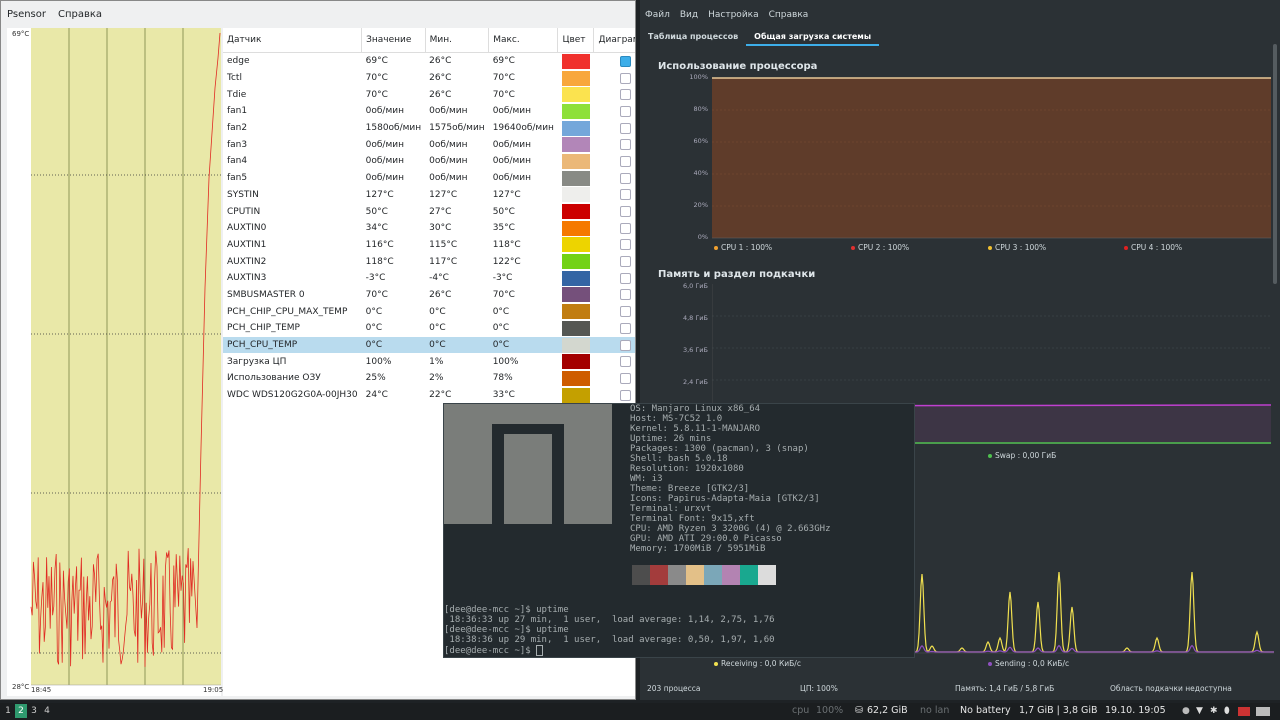  Describe the element at coordinates (429, 328) in the screenshot. I see `table-row: PCH_CHIP_TEMP 0°C 0°C 0°C` at that location.